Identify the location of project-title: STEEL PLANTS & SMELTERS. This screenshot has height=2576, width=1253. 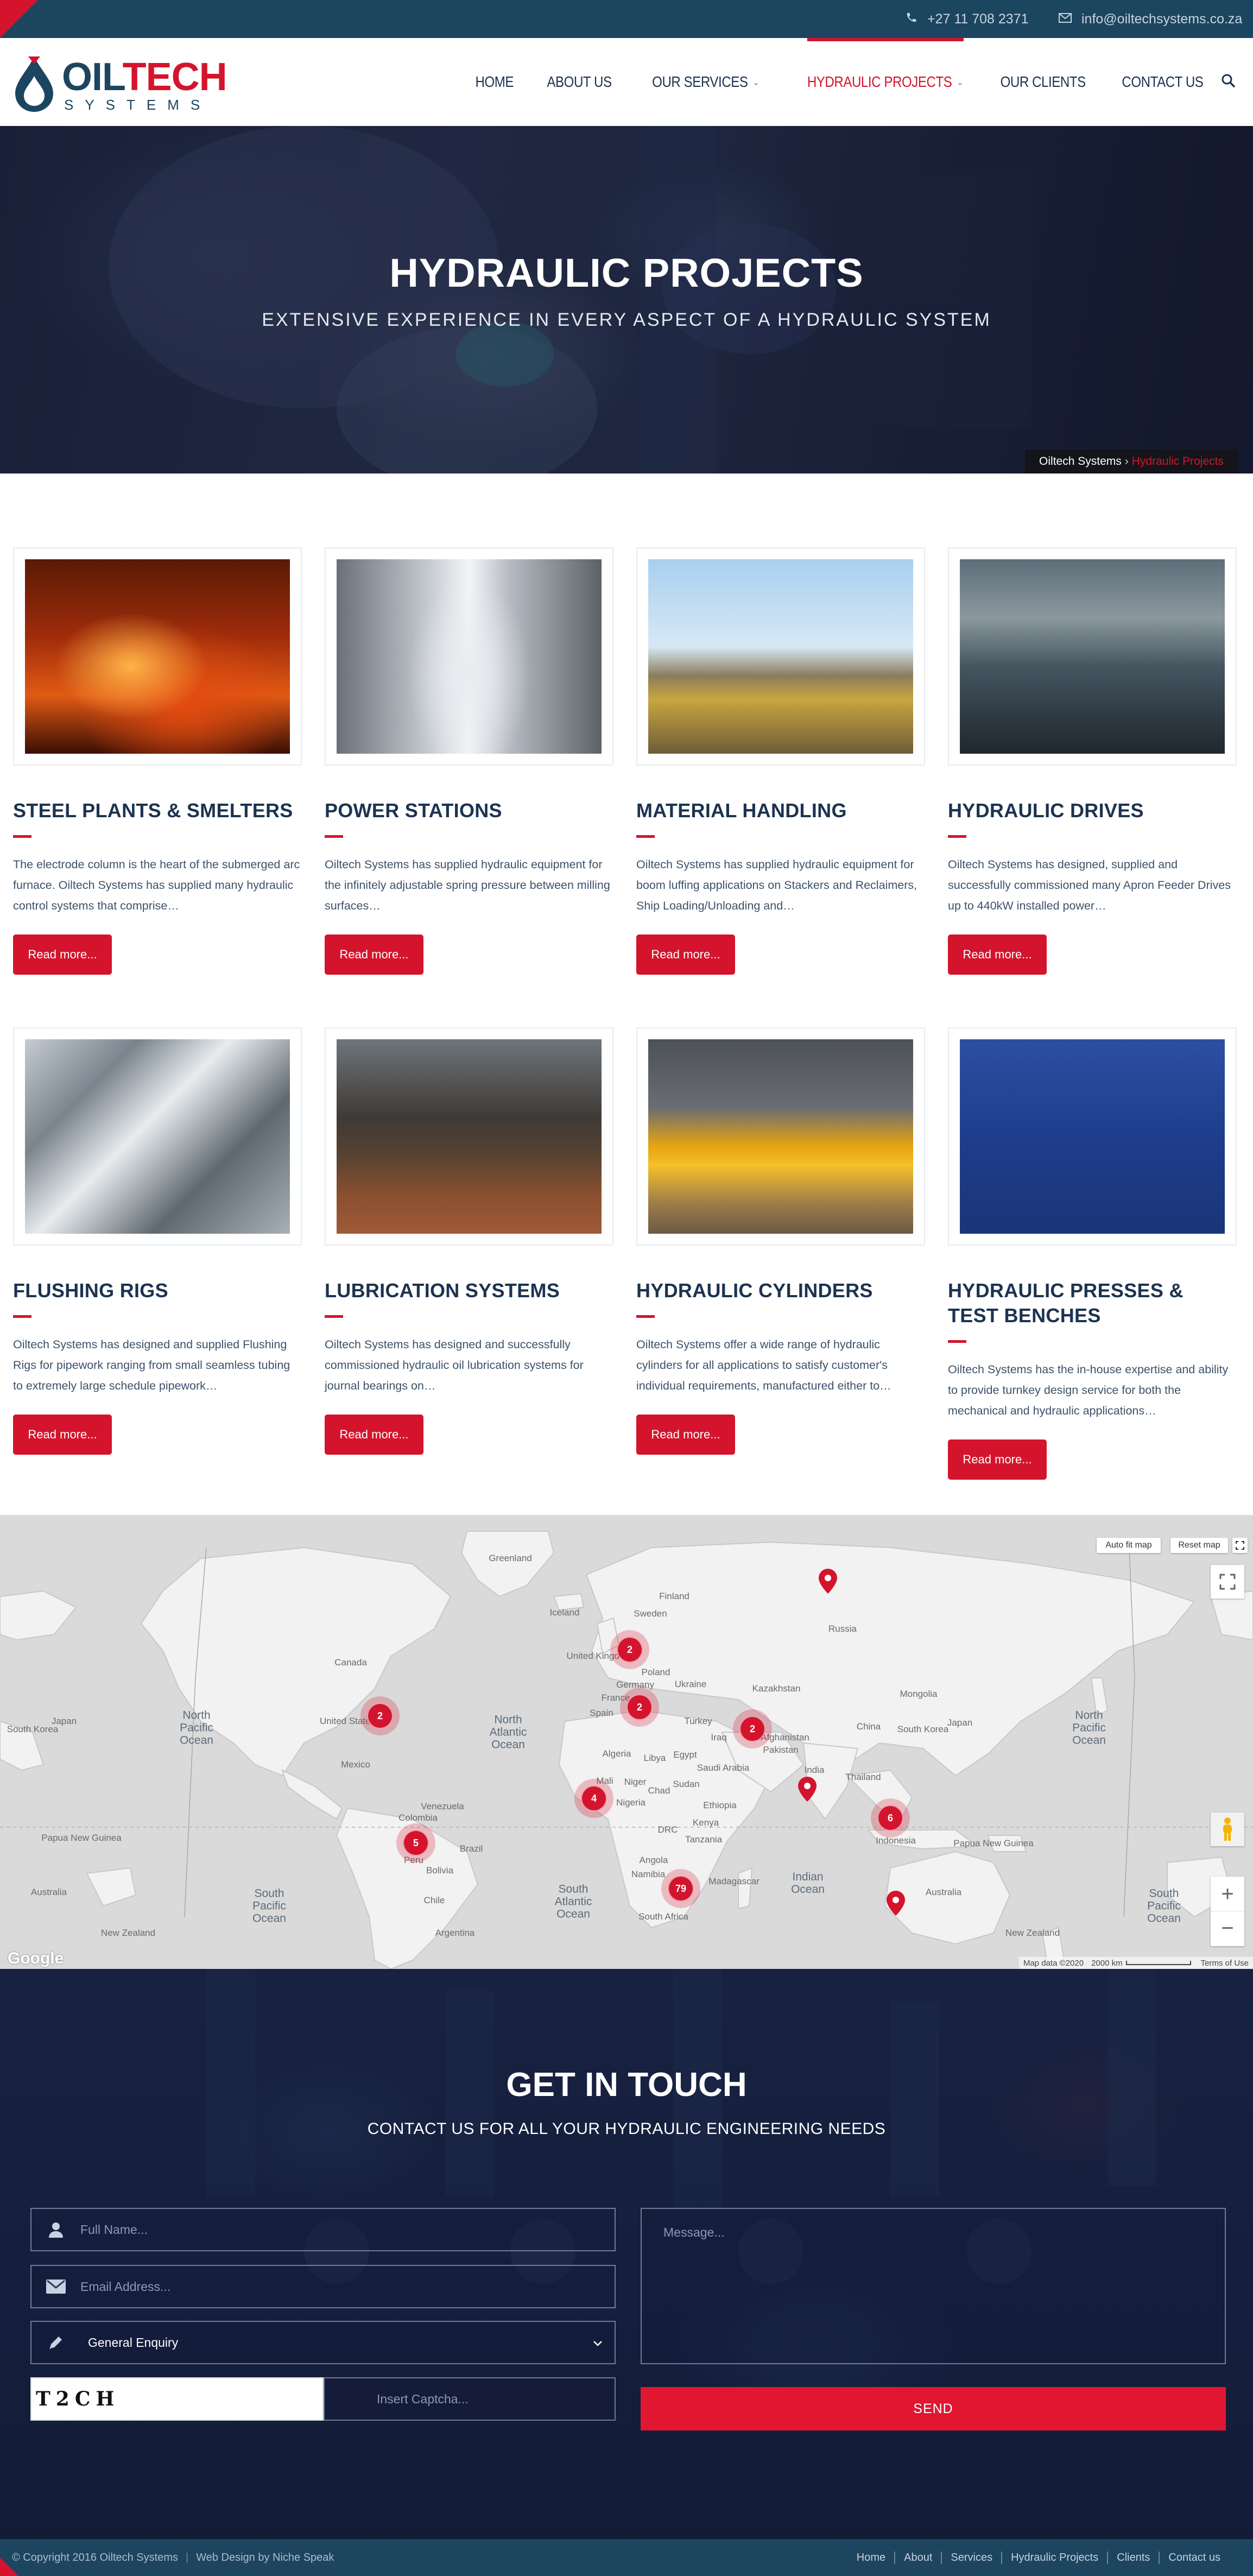
(157, 810).